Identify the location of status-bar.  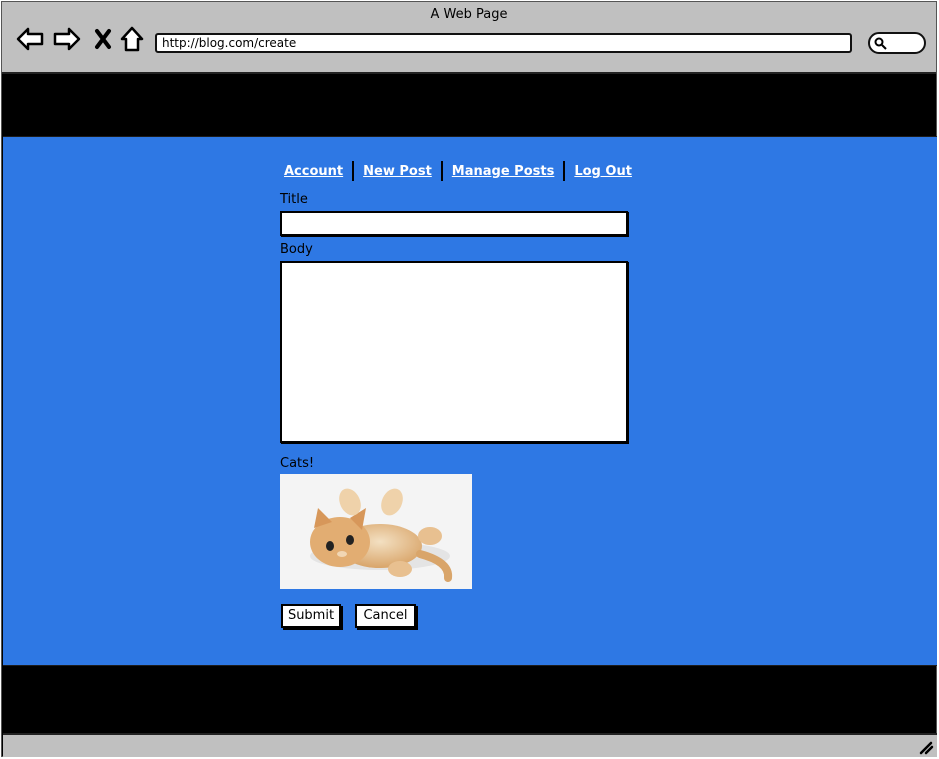
(470, 745).